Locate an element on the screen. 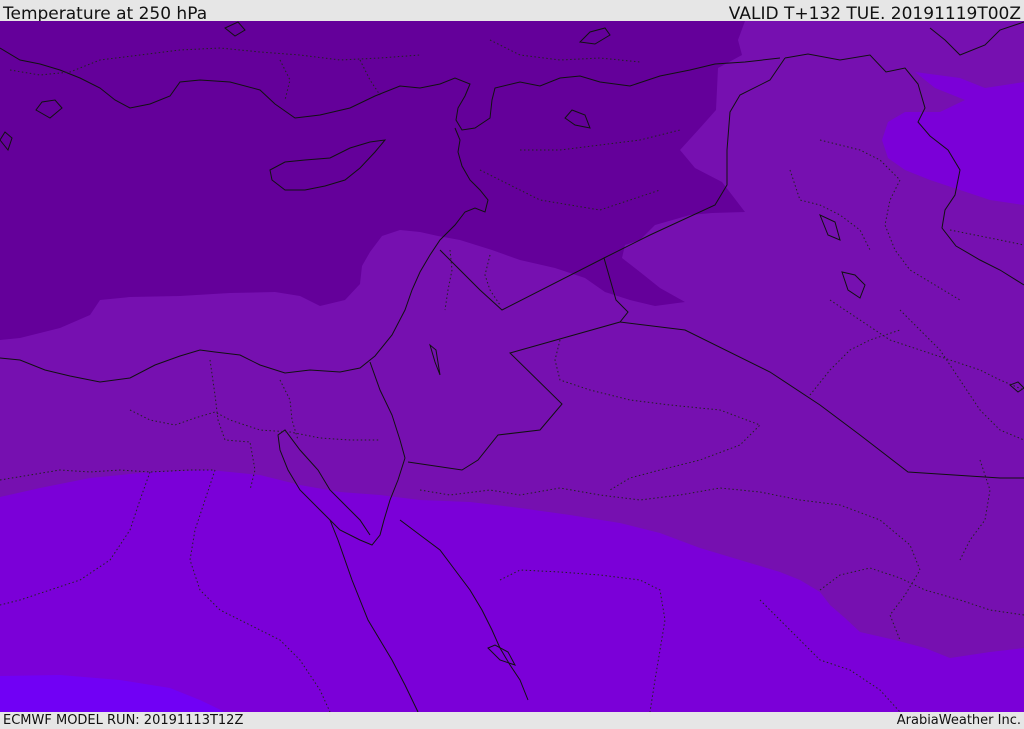  model-run-label: ECMWF MODEL RUN: 20191113T12Z is located at coordinates (123, 720).